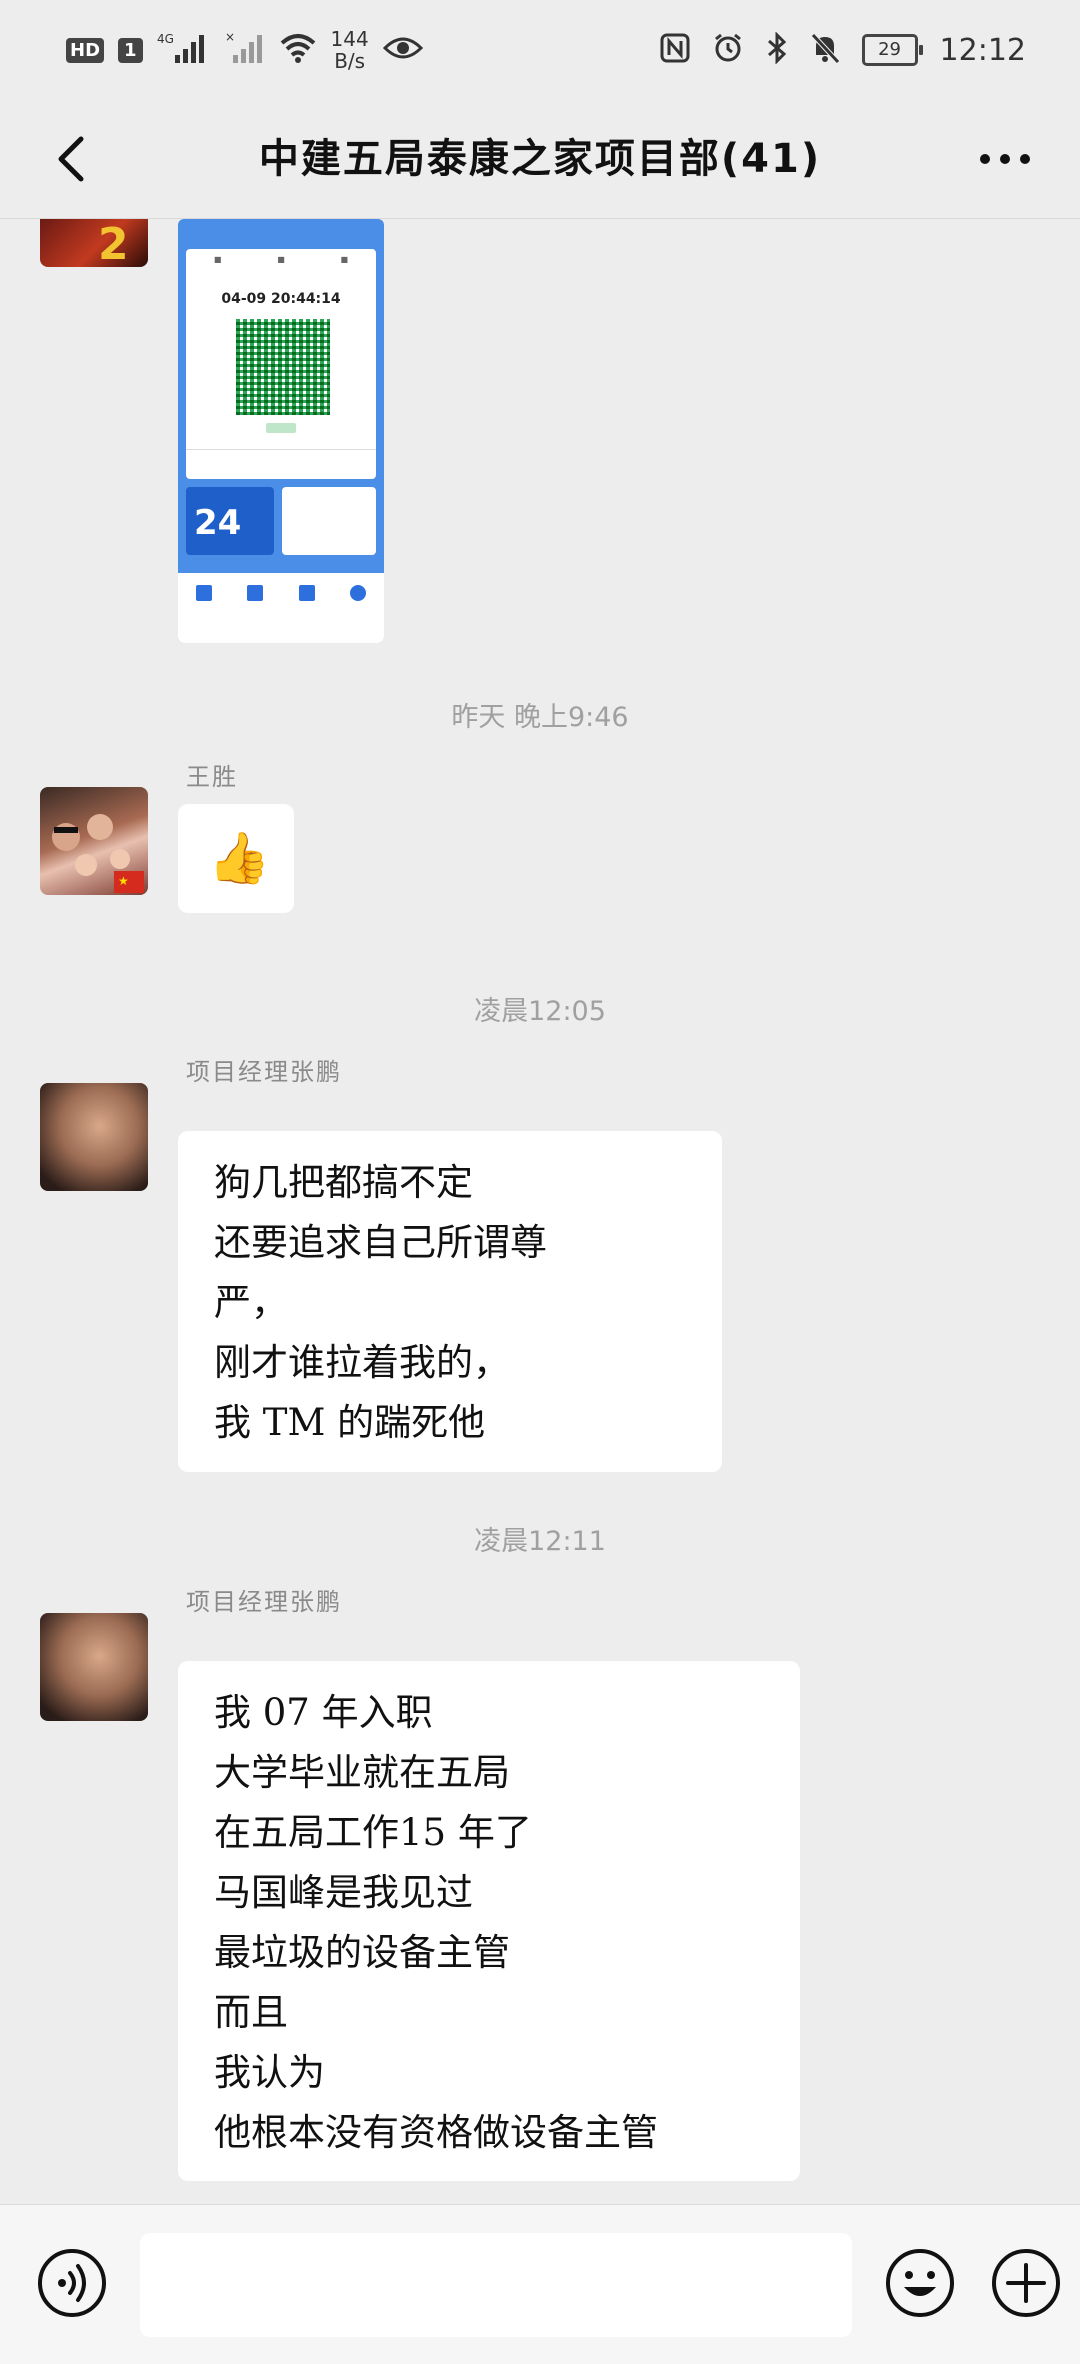 This screenshot has height=2364, width=1080. I want to click on message-line: 还要追求自己所谓尊, so click(380, 1242).